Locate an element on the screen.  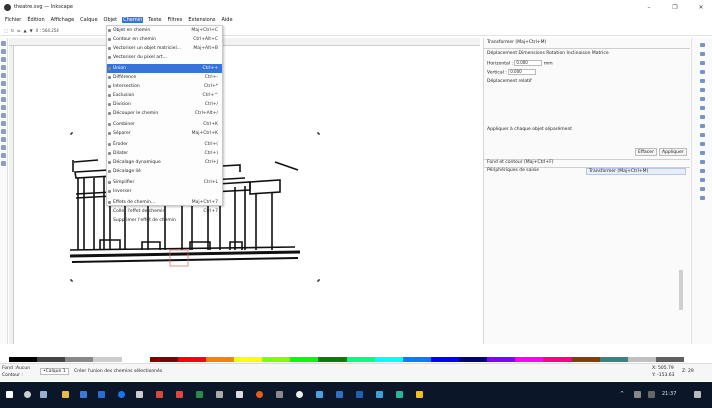
clear-button: Effacer is located at coordinates (646, 152).